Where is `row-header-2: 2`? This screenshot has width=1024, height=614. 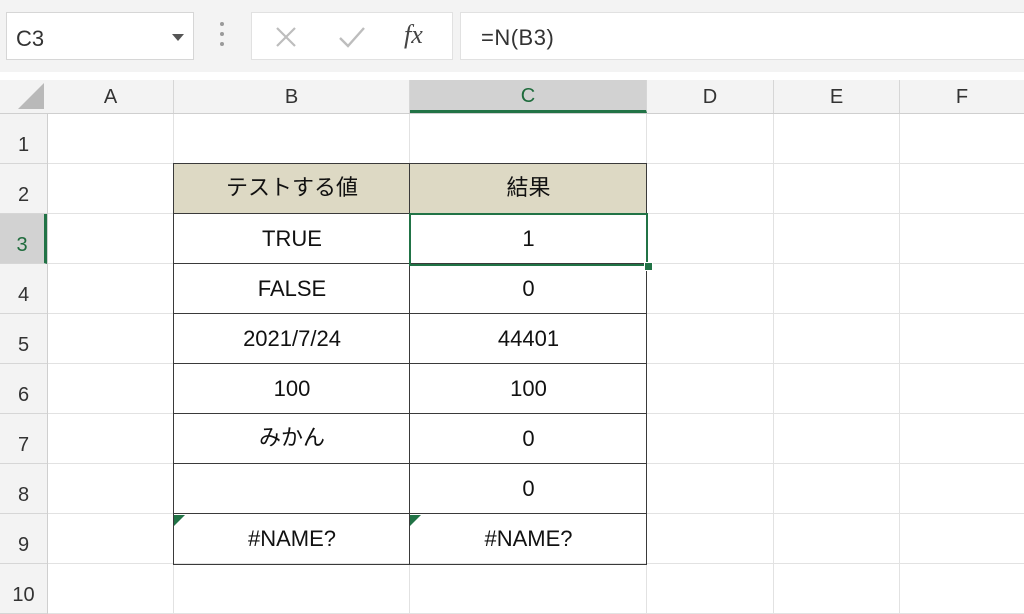 row-header-2: 2 is located at coordinates (23, 189).